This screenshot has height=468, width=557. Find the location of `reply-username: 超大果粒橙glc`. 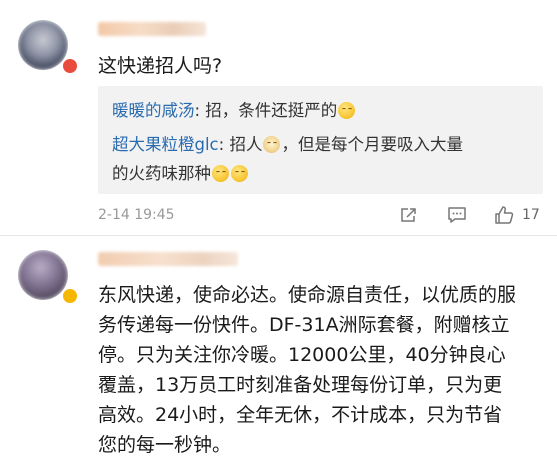

reply-username: 超大果粒橙glc is located at coordinates (165, 144).